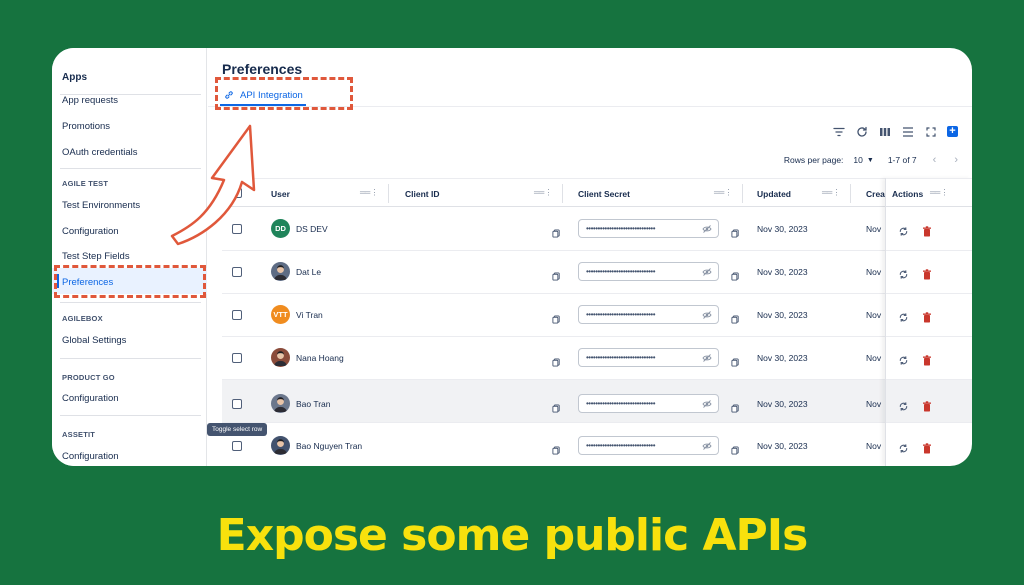 The image size is (1024, 585). I want to click on sidebar-item-test-step-fields: Test Step Fields, so click(96, 256).